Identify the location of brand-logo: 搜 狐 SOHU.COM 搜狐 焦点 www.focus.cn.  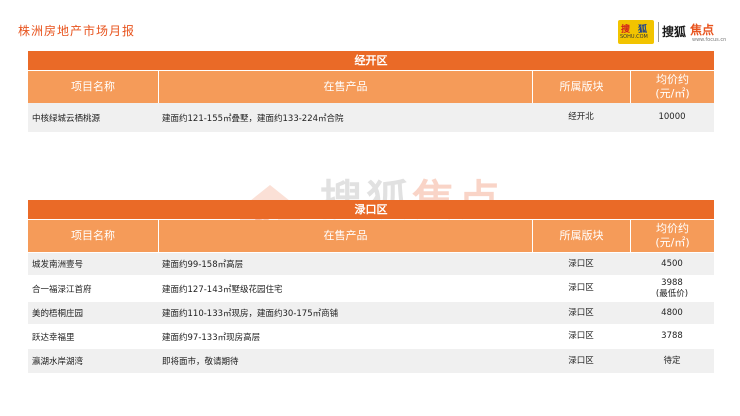
(674, 32).